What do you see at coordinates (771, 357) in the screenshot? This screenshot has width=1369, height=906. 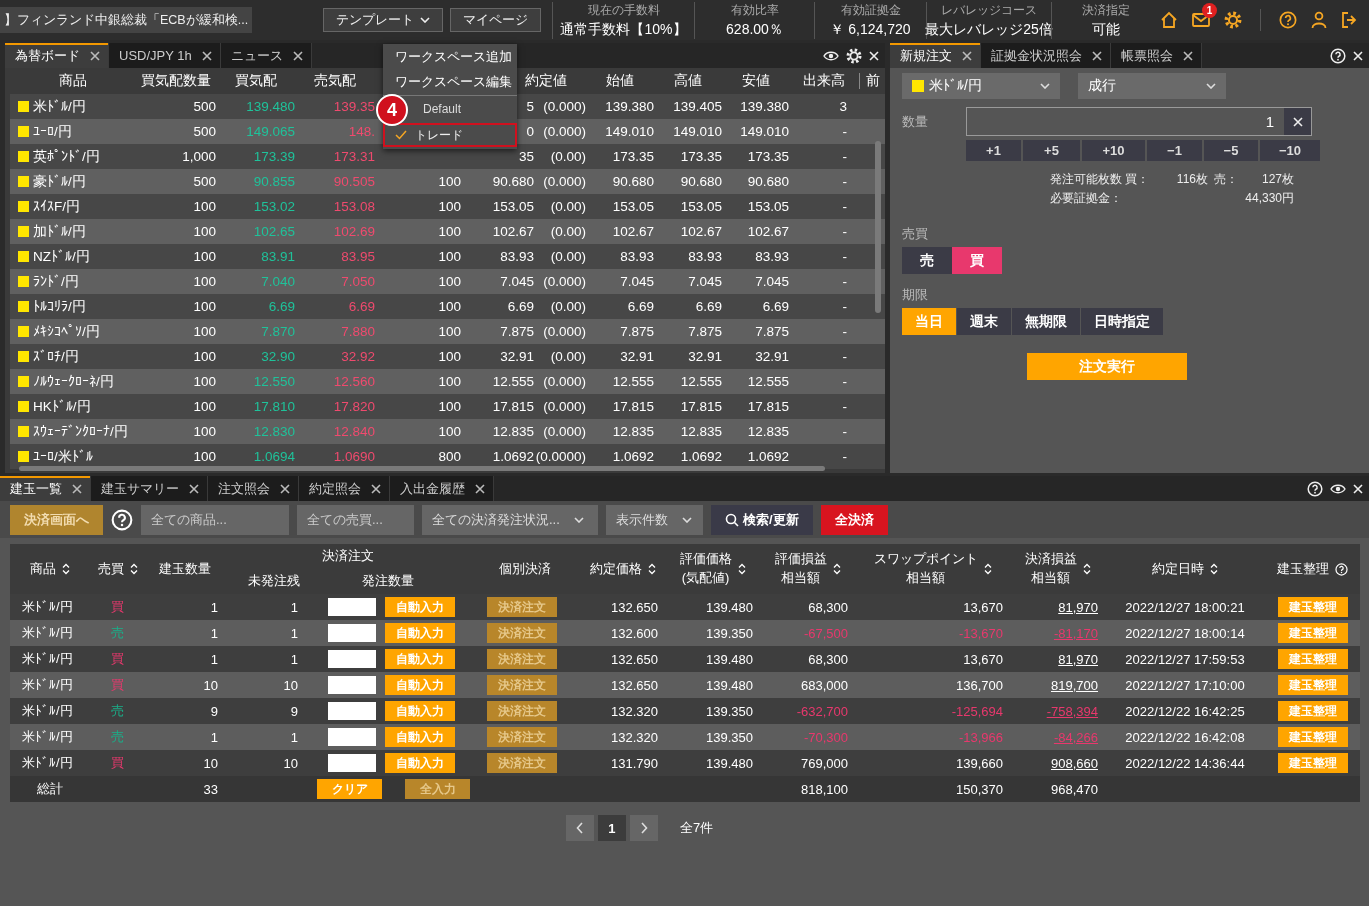 I see `table-cell-text: 32.91` at bounding box center [771, 357].